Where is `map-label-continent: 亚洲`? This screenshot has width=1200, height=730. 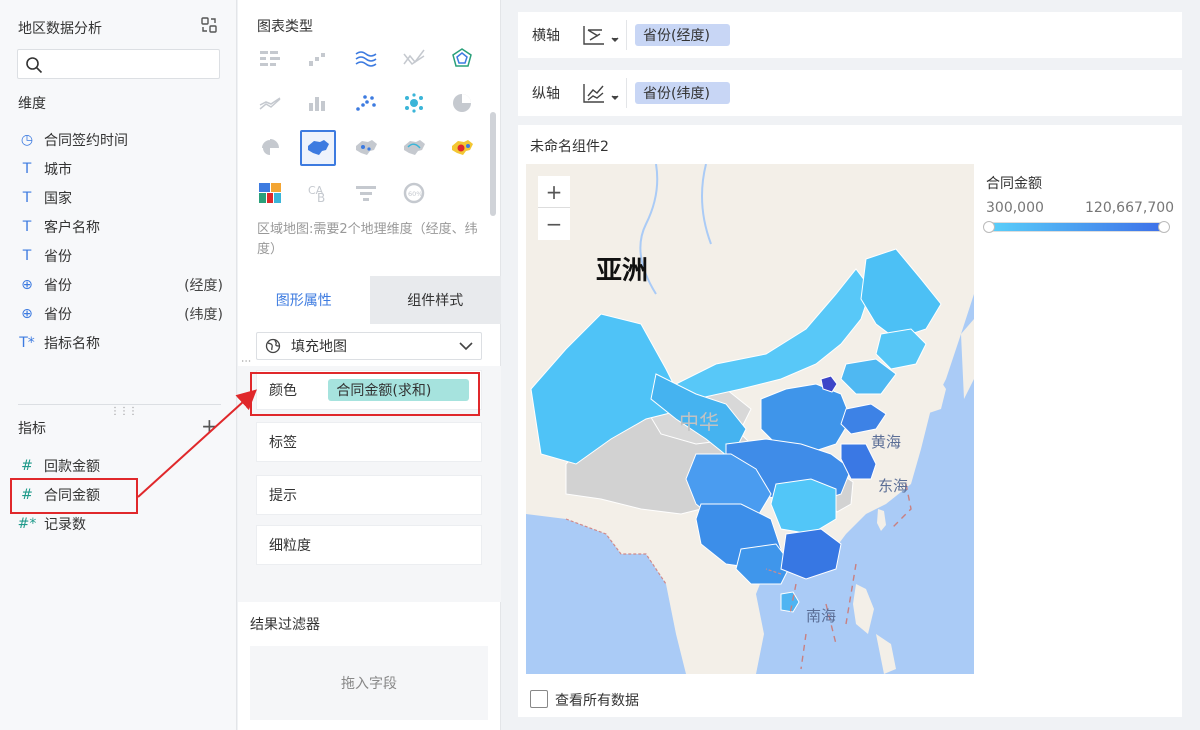 map-label-continent: 亚洲 is located at coordinates (622, 271).